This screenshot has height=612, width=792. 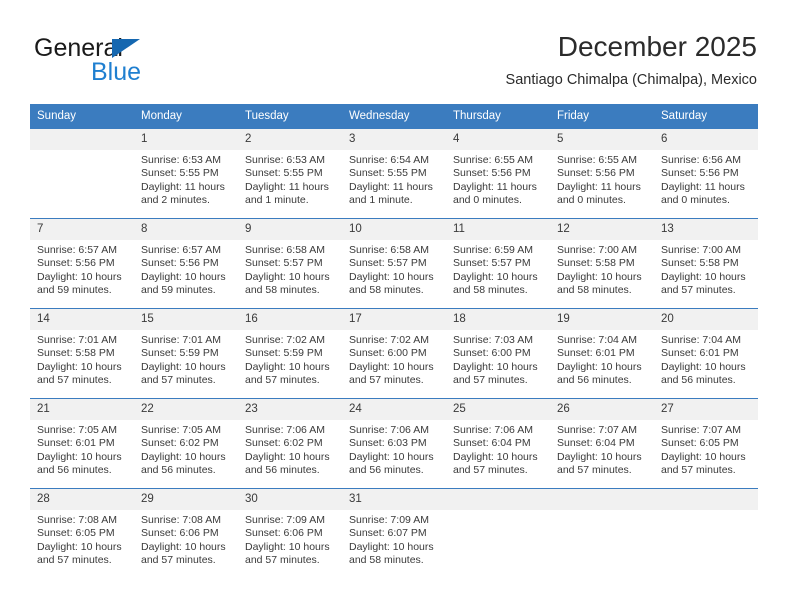 I want to click on day-number-1: 1, so click(x=186, y=139).